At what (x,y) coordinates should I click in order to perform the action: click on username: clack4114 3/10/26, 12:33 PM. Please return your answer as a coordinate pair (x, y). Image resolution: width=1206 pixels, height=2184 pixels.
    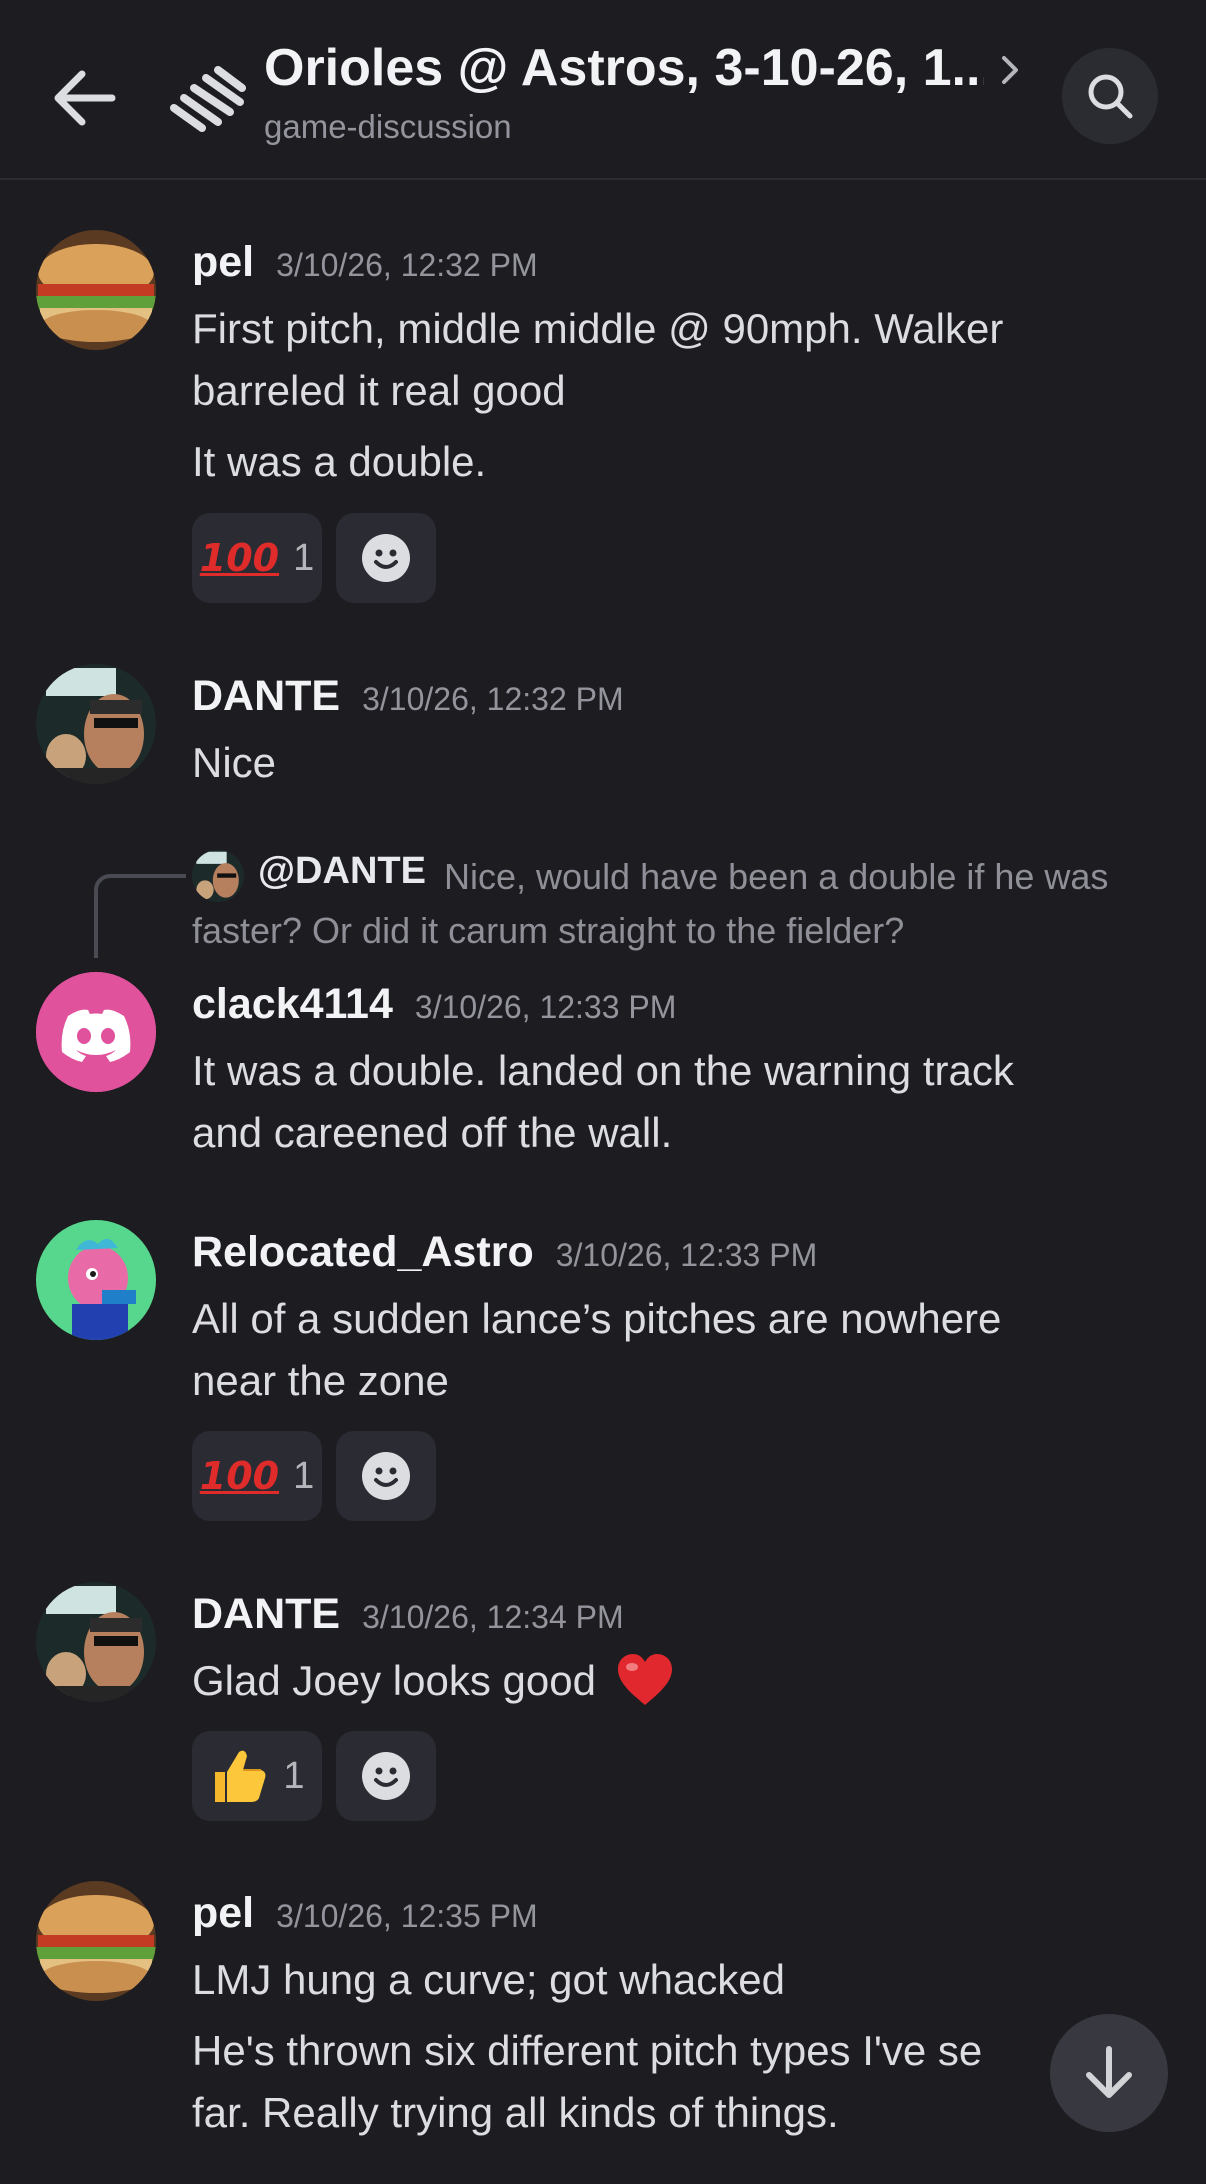
    Looking at the image, I should click on (434, 1004).